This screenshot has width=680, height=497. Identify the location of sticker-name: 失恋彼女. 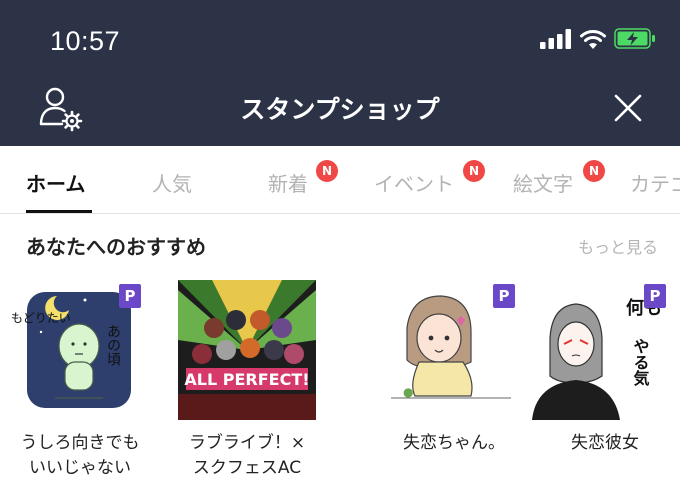
(605, 443).